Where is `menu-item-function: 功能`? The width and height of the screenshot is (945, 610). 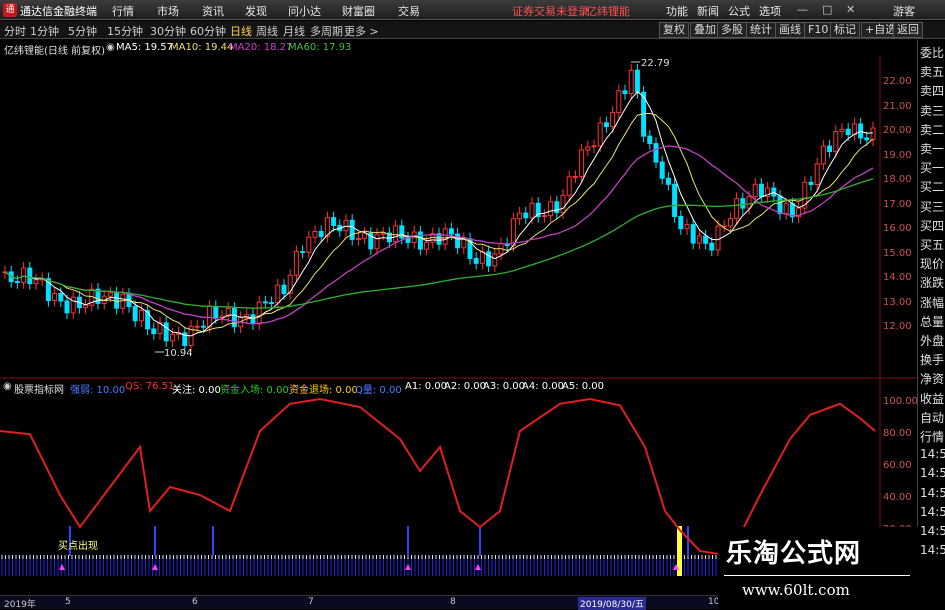 menu-item-function: 功能 is located at coordinates (677, 11).